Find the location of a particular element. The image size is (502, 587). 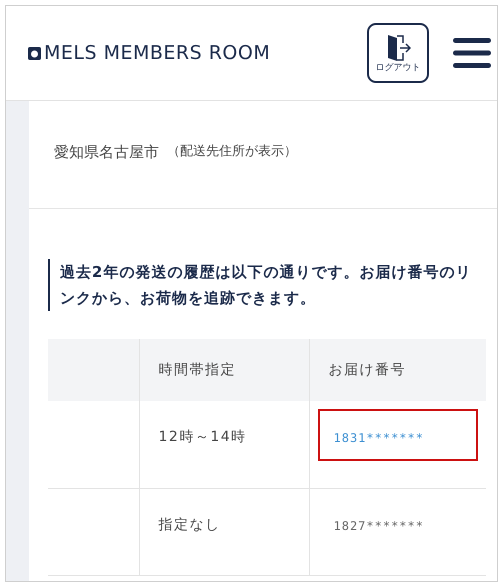

logout-icon is located at coordinates (398, 48).